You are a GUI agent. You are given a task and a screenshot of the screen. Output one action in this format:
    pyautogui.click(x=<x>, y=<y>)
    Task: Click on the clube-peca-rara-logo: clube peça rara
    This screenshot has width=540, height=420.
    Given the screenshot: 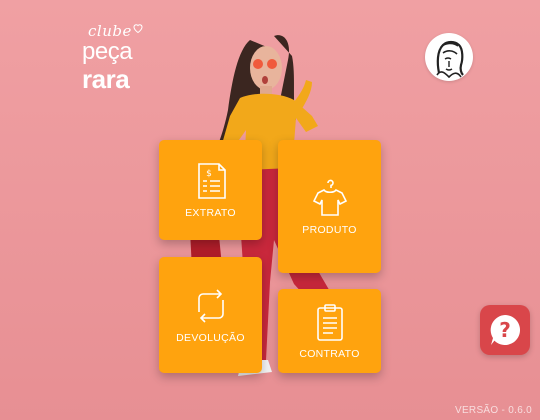 What is the action you would take?
    pyautogui.click(x=122, y=59)
    